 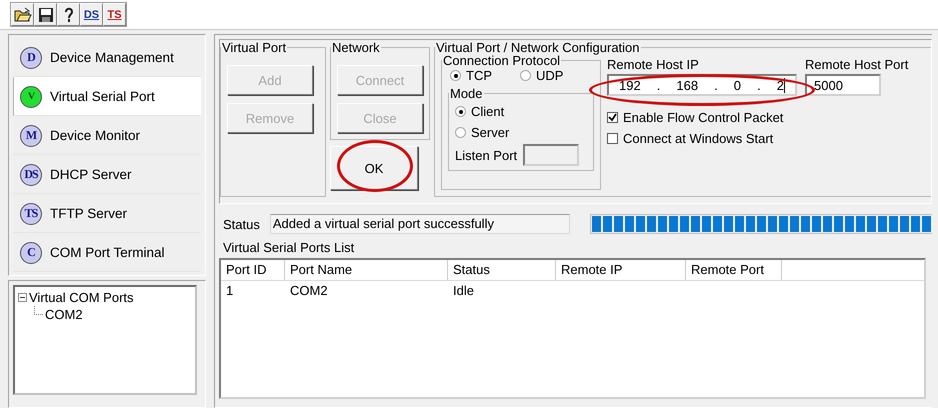 What do you see at coordinates (738, 85) in the screenshot?
I see `ip-octet: 0` at bounding box center [738, 85].